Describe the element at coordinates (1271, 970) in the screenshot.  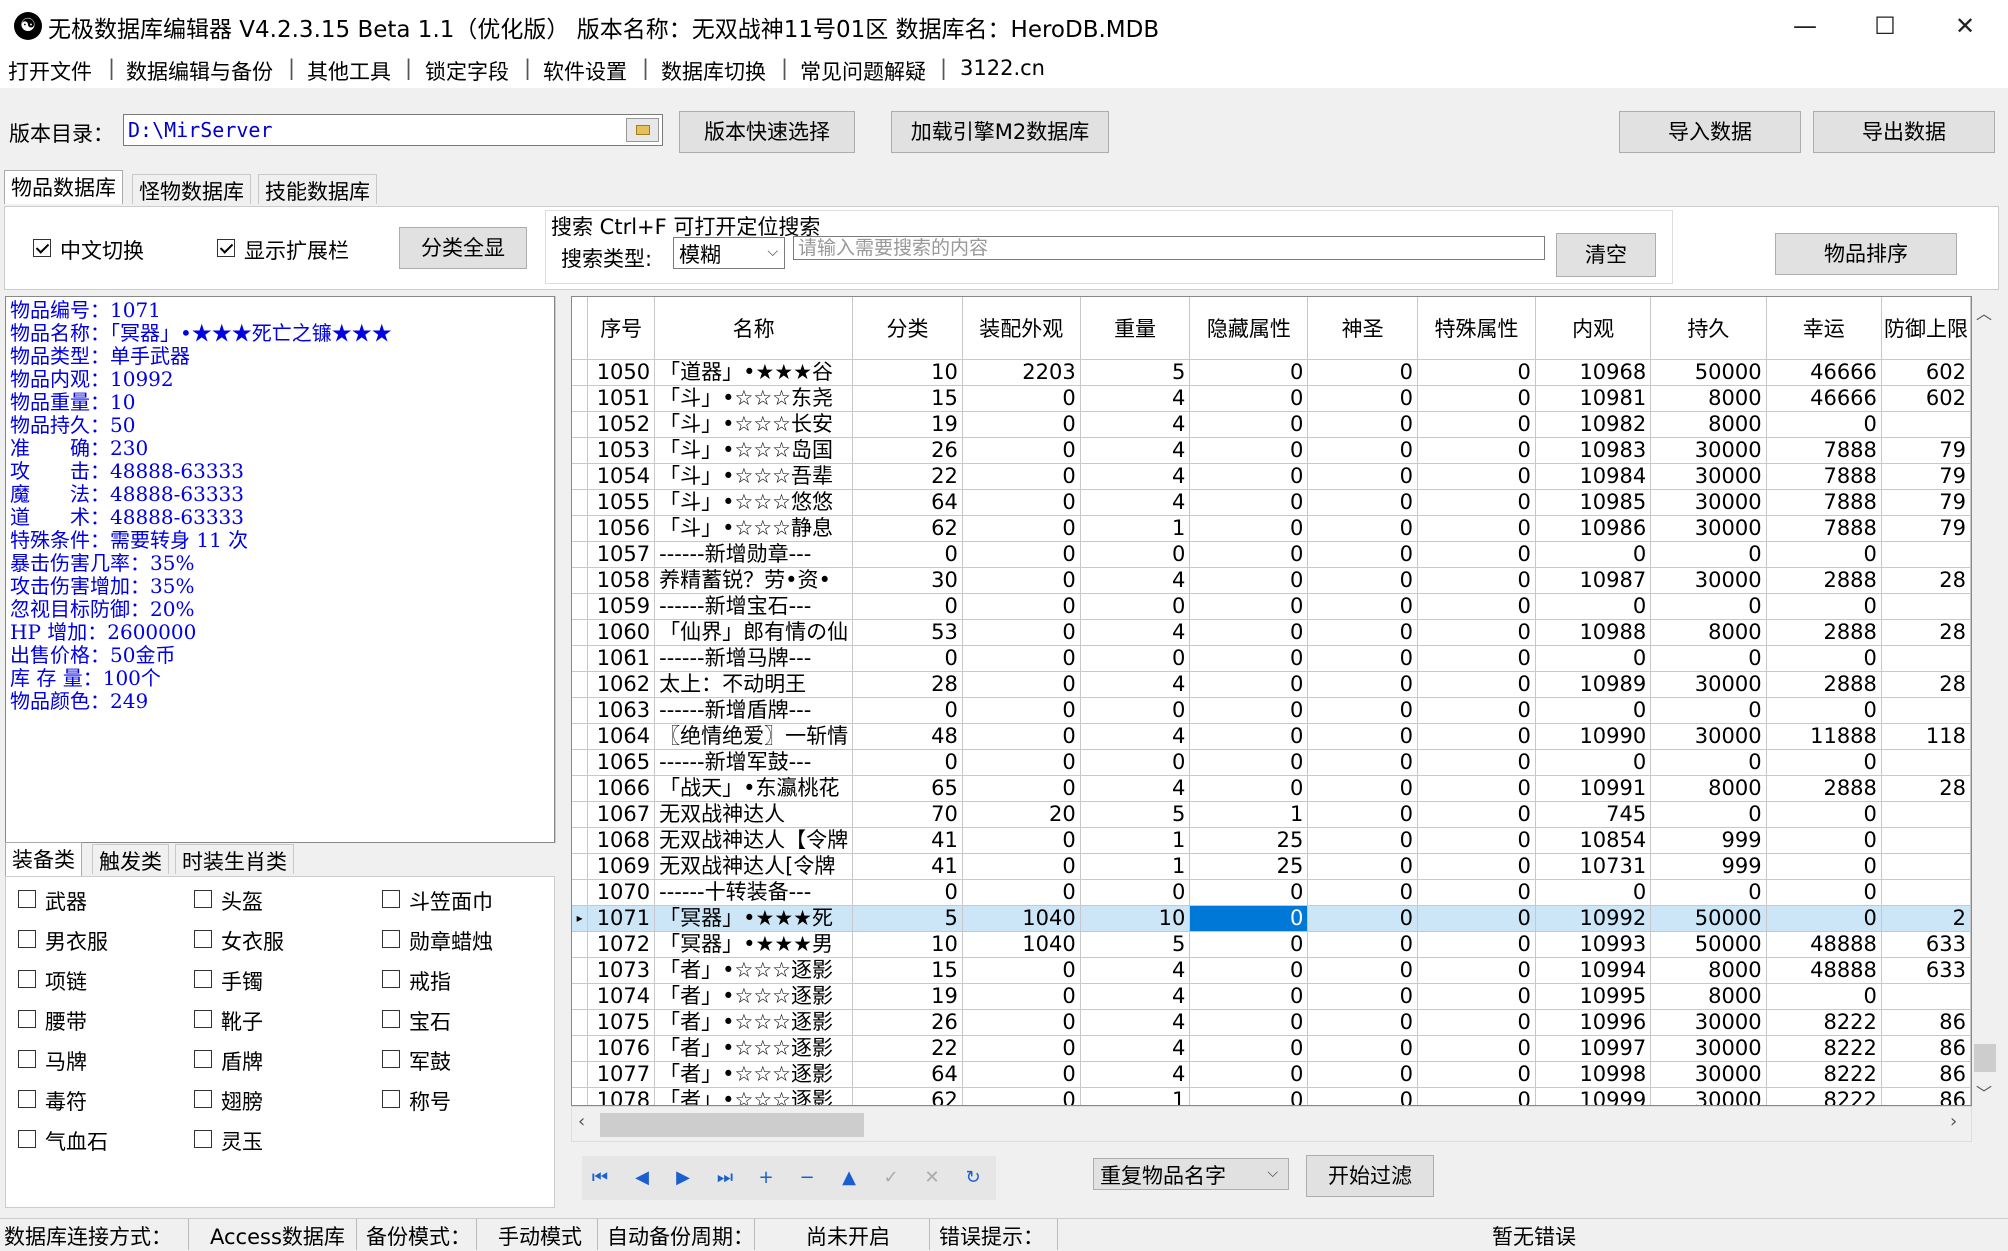
I see `table-row: 1073 「者」•☆☆☆逐影 15 0 4 0 0 0 10994 8000 48888 633` at that location.